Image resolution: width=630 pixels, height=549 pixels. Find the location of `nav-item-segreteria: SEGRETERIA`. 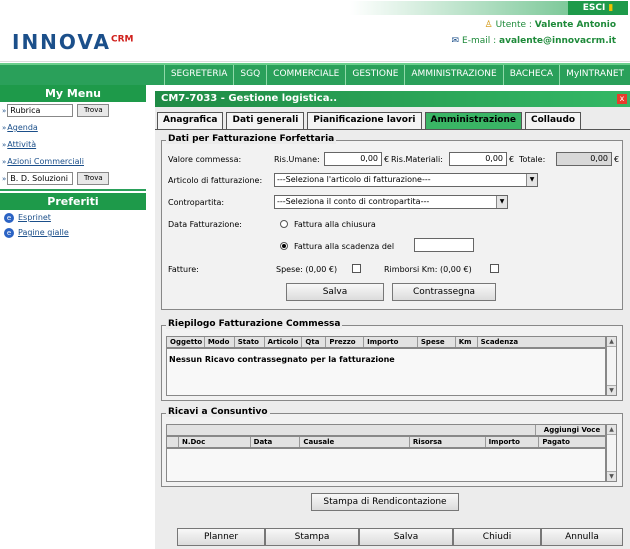

nav-item-segreteria: SEGRETERIA is located at coordinates (198, 75).